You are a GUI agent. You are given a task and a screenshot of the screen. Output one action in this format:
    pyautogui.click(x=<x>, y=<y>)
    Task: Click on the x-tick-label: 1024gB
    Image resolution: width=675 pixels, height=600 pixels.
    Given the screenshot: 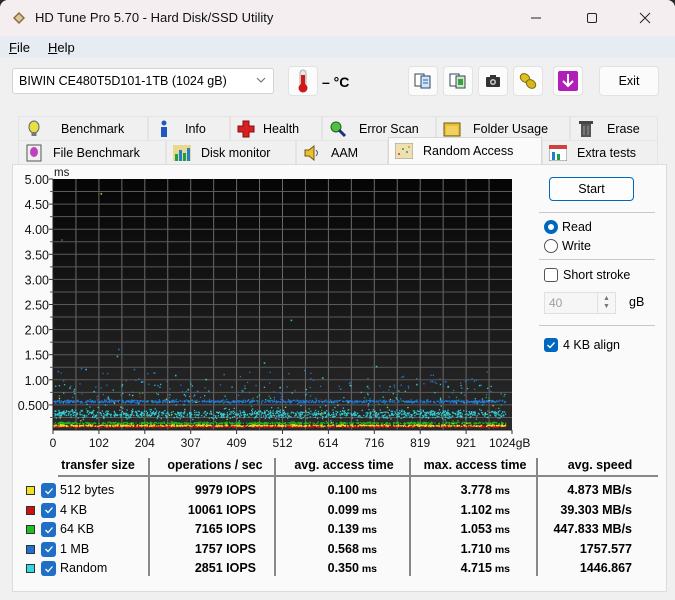 What is the action you would take?
    pyautogui.click(x=509, y=443)
    